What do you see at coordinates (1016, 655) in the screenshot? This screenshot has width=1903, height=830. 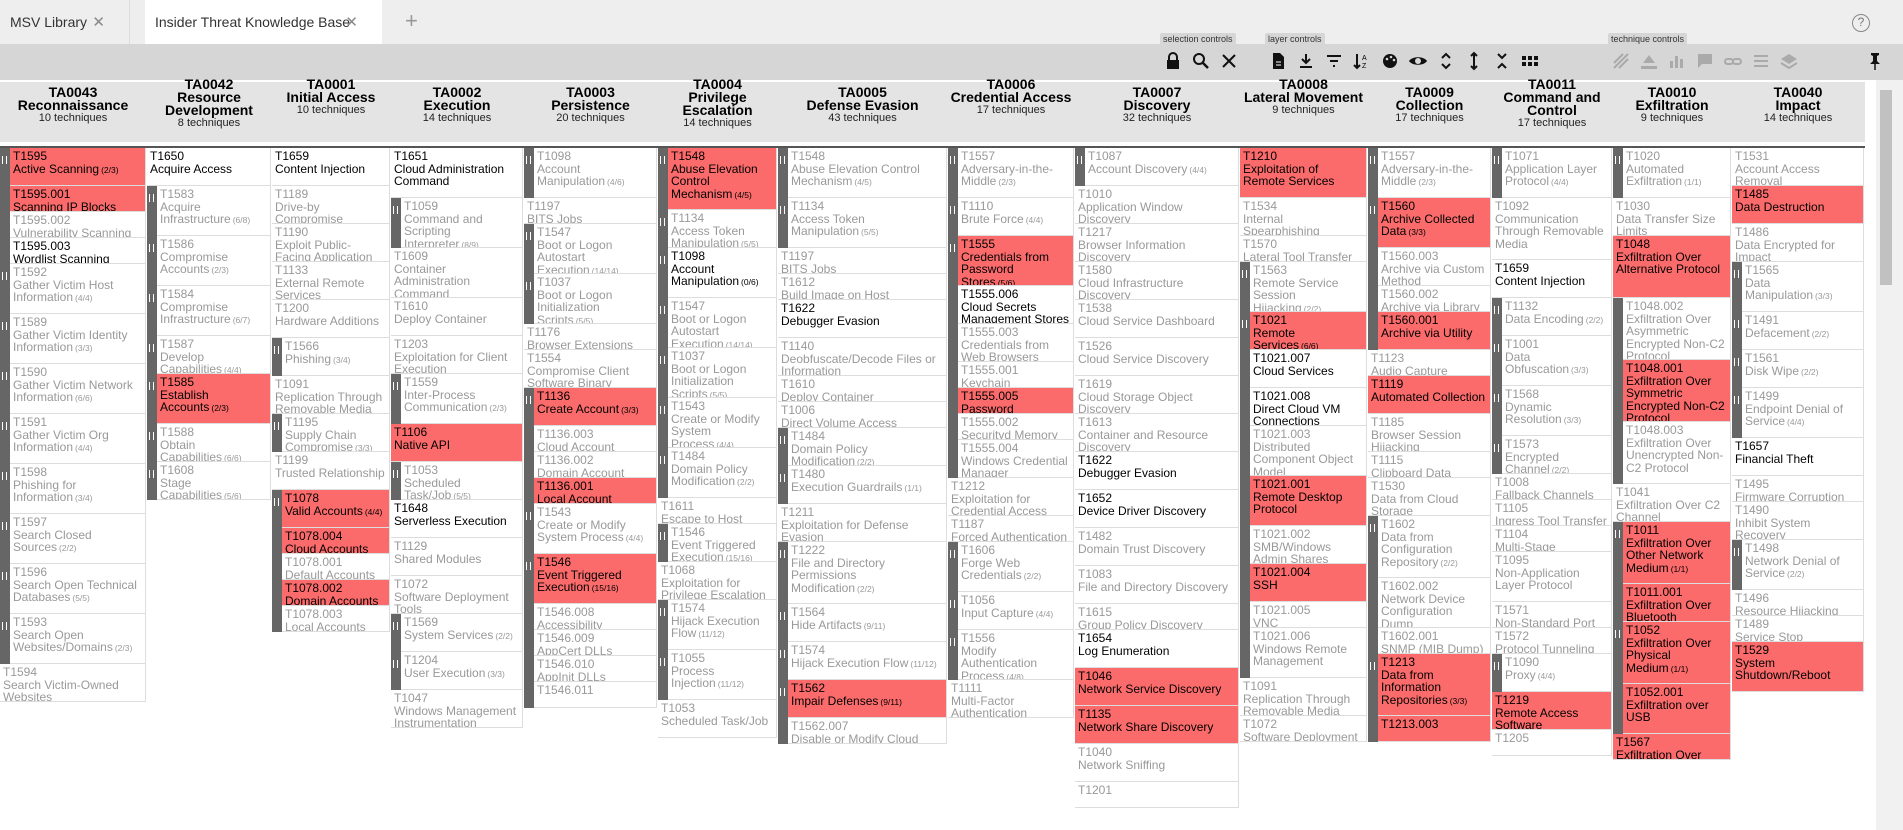 I see `technique-cell: T1556 Modify Authentication Process (4/8)` at bounding box center [1016, 655].